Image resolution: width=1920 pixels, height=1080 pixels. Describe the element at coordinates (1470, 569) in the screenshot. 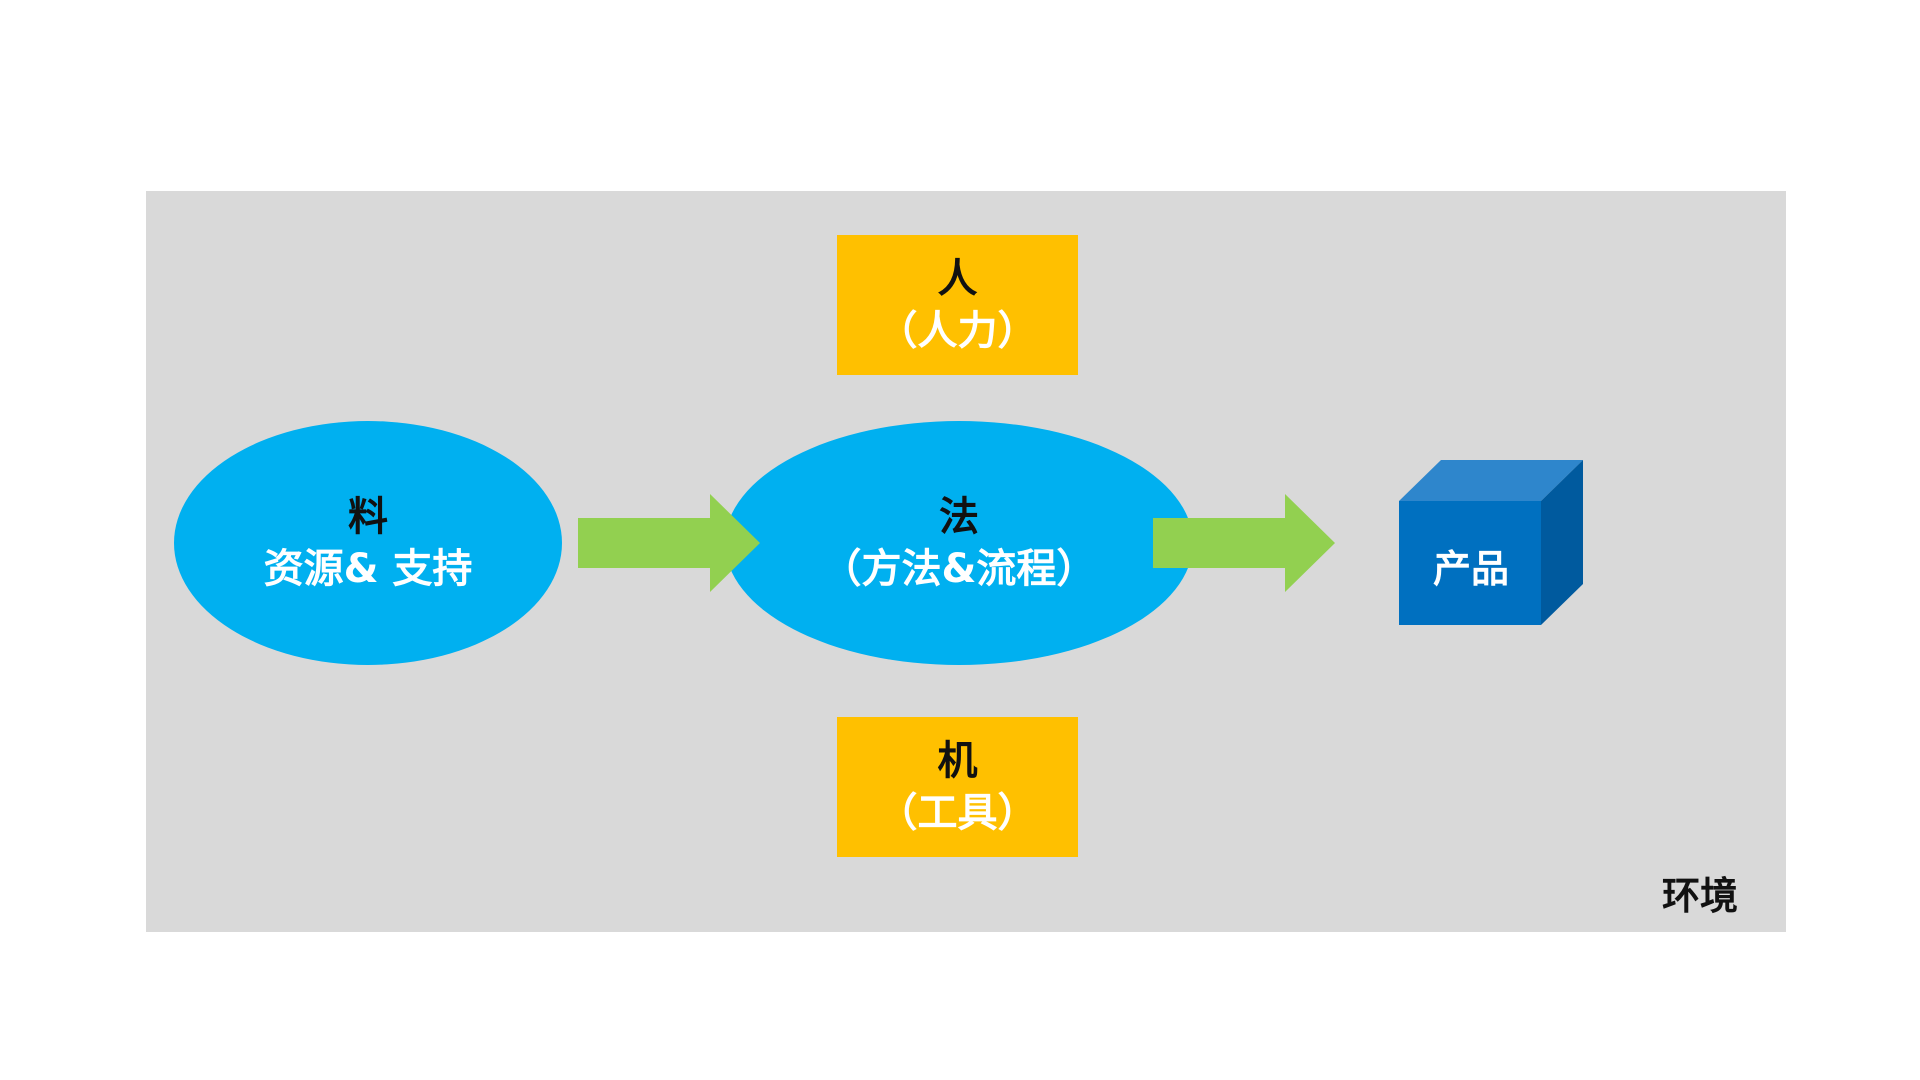

I see `product-label: 产品` at that location.